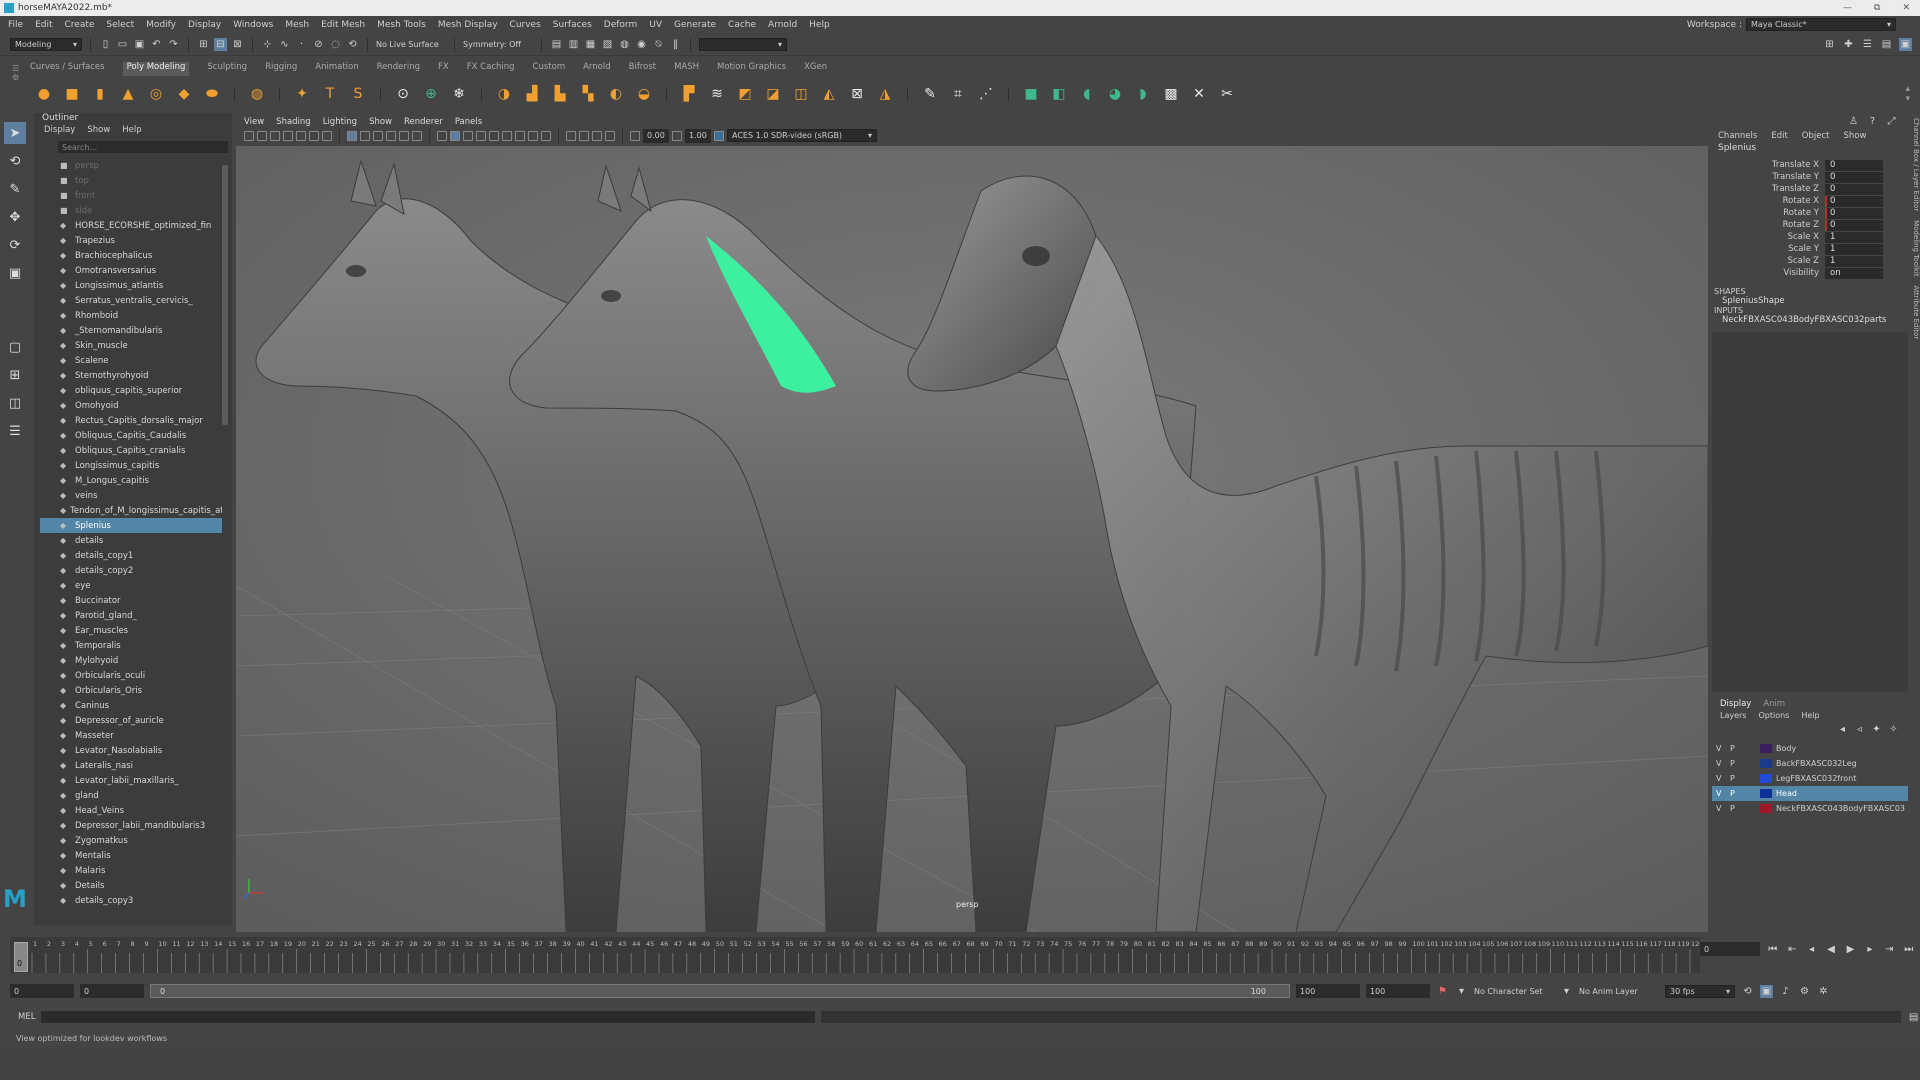 This screenshot has height=1080, width=1920. Describe the element at coordinates (624, 44) in the screenshot. I see `render-settings-icon: ◍` at that location.